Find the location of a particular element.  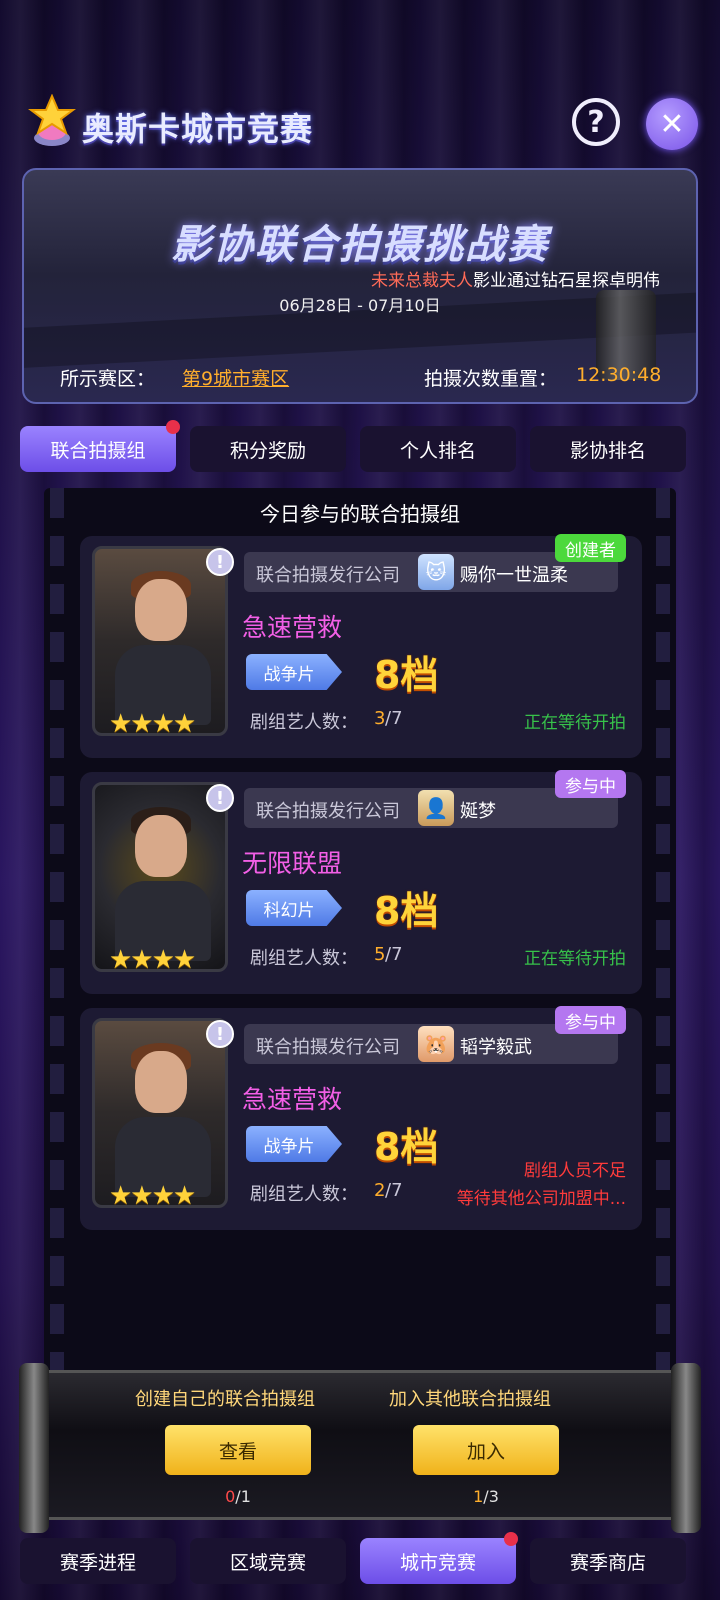

close-button: ✕ is located at coordinates (672, 124).